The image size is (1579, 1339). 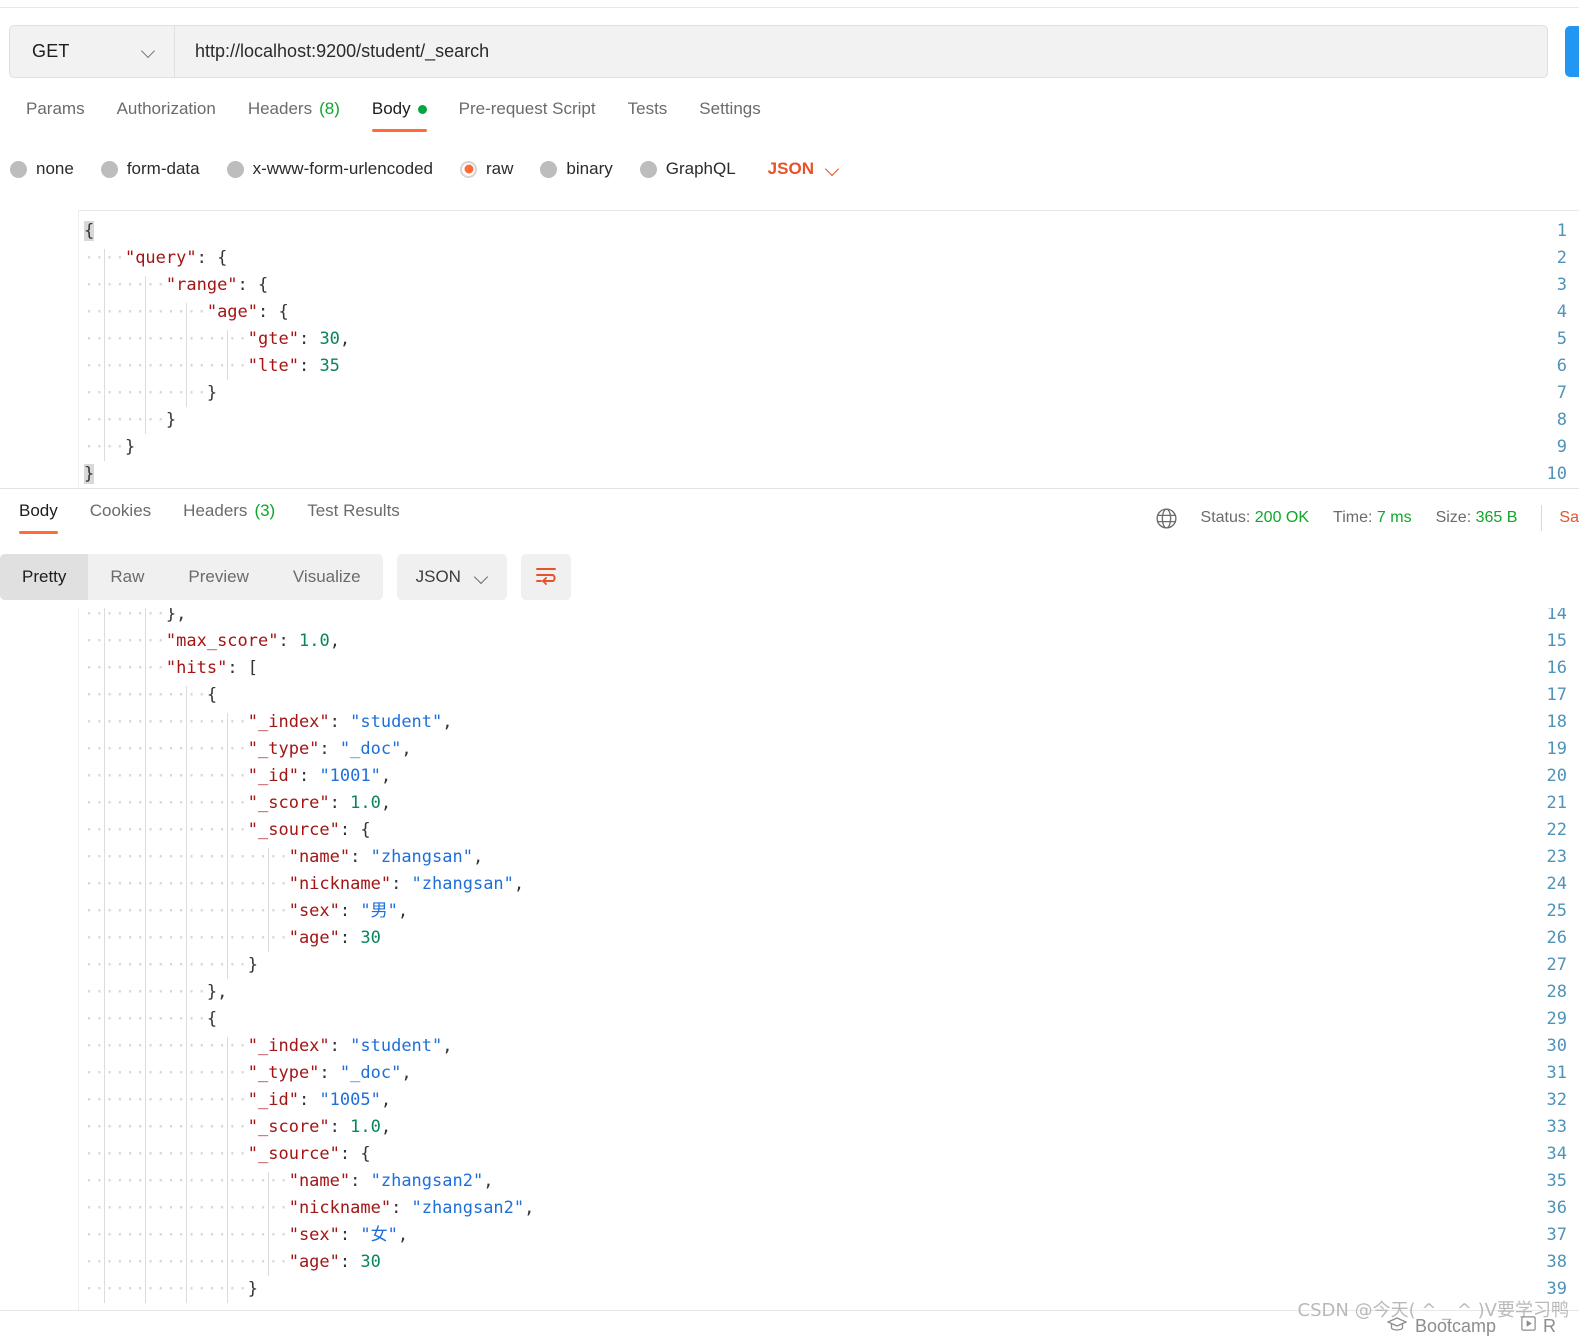 What do you see at coordinates (1453, 517) in the screenshot?
I see `size-label: Size:` at bounding box center [1453, 517].